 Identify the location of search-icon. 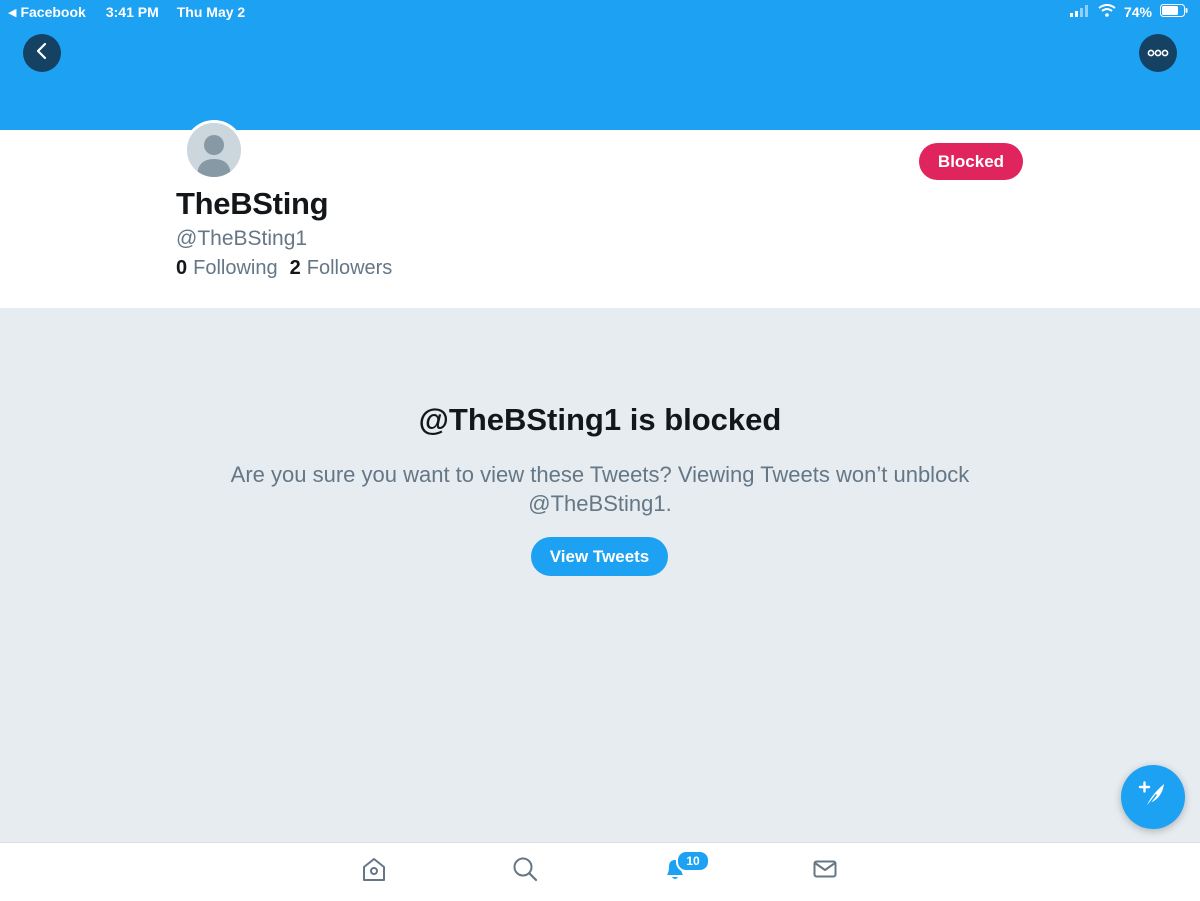
(525, 871).